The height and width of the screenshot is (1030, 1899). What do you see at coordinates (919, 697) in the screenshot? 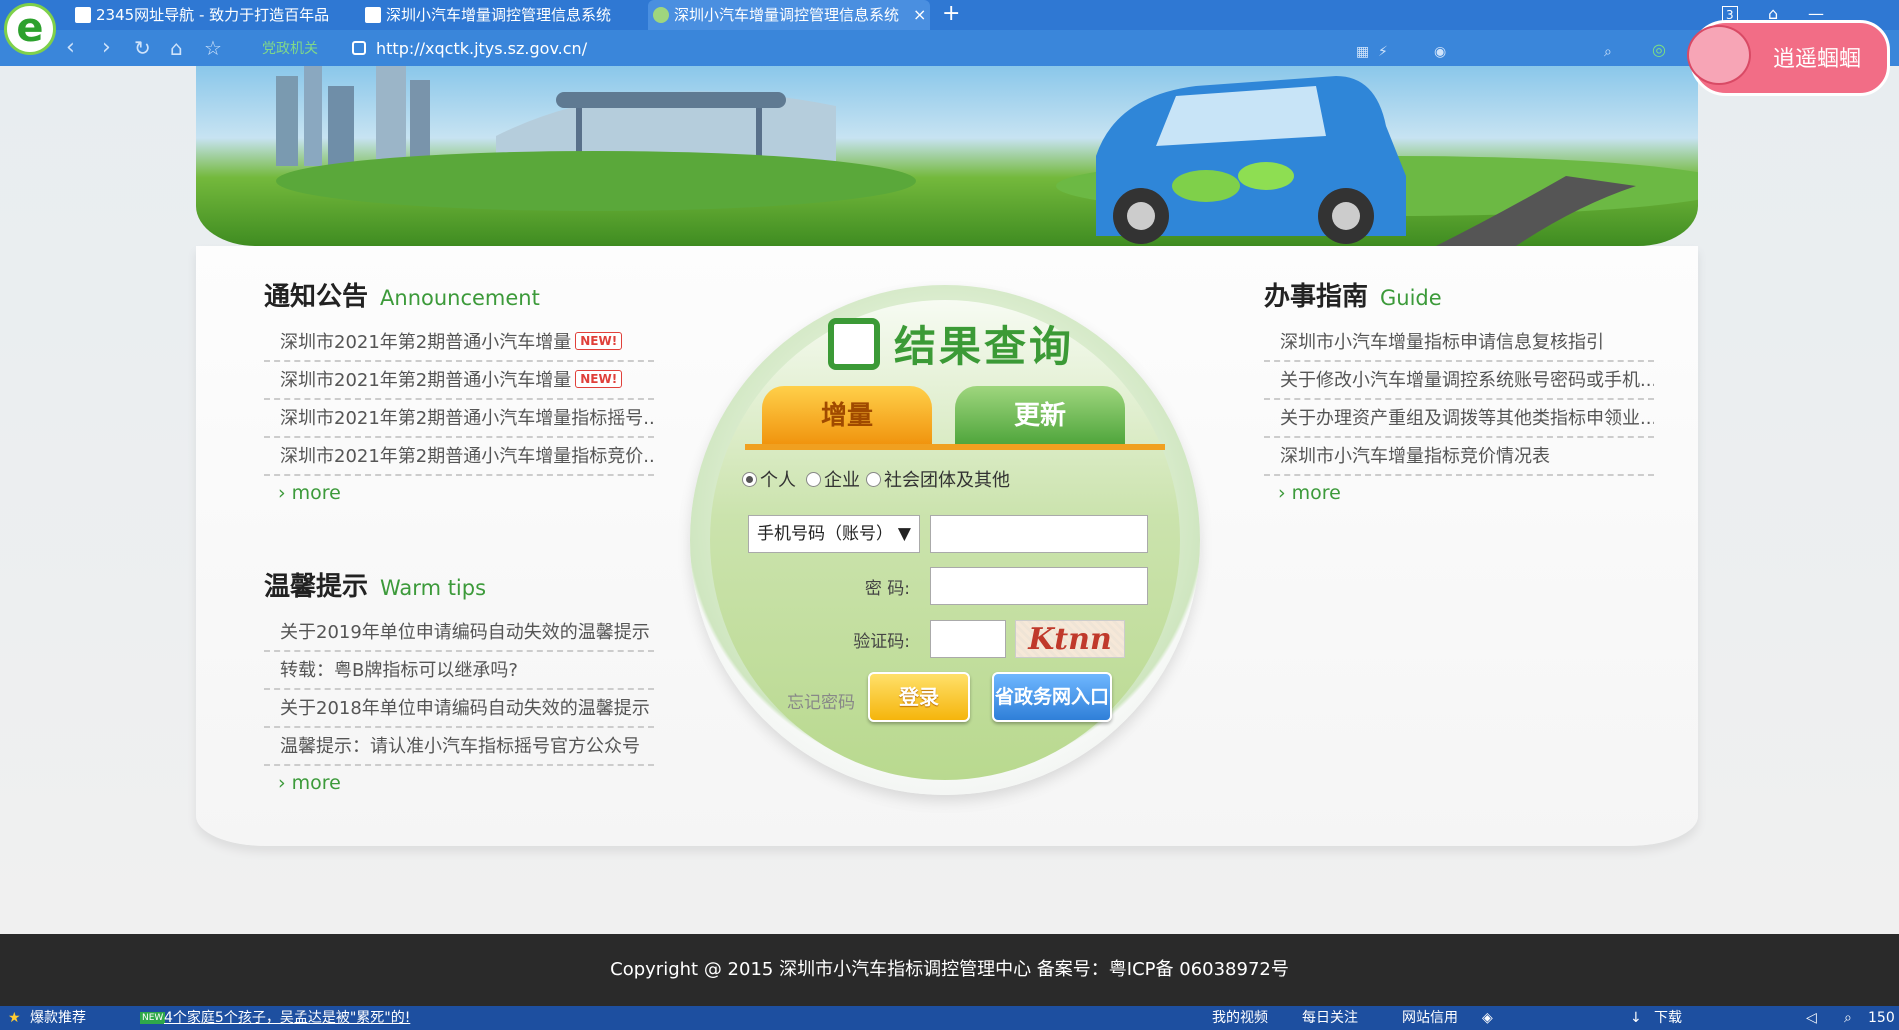
I see `login-button: 登录` at bounding box center [919, 697].